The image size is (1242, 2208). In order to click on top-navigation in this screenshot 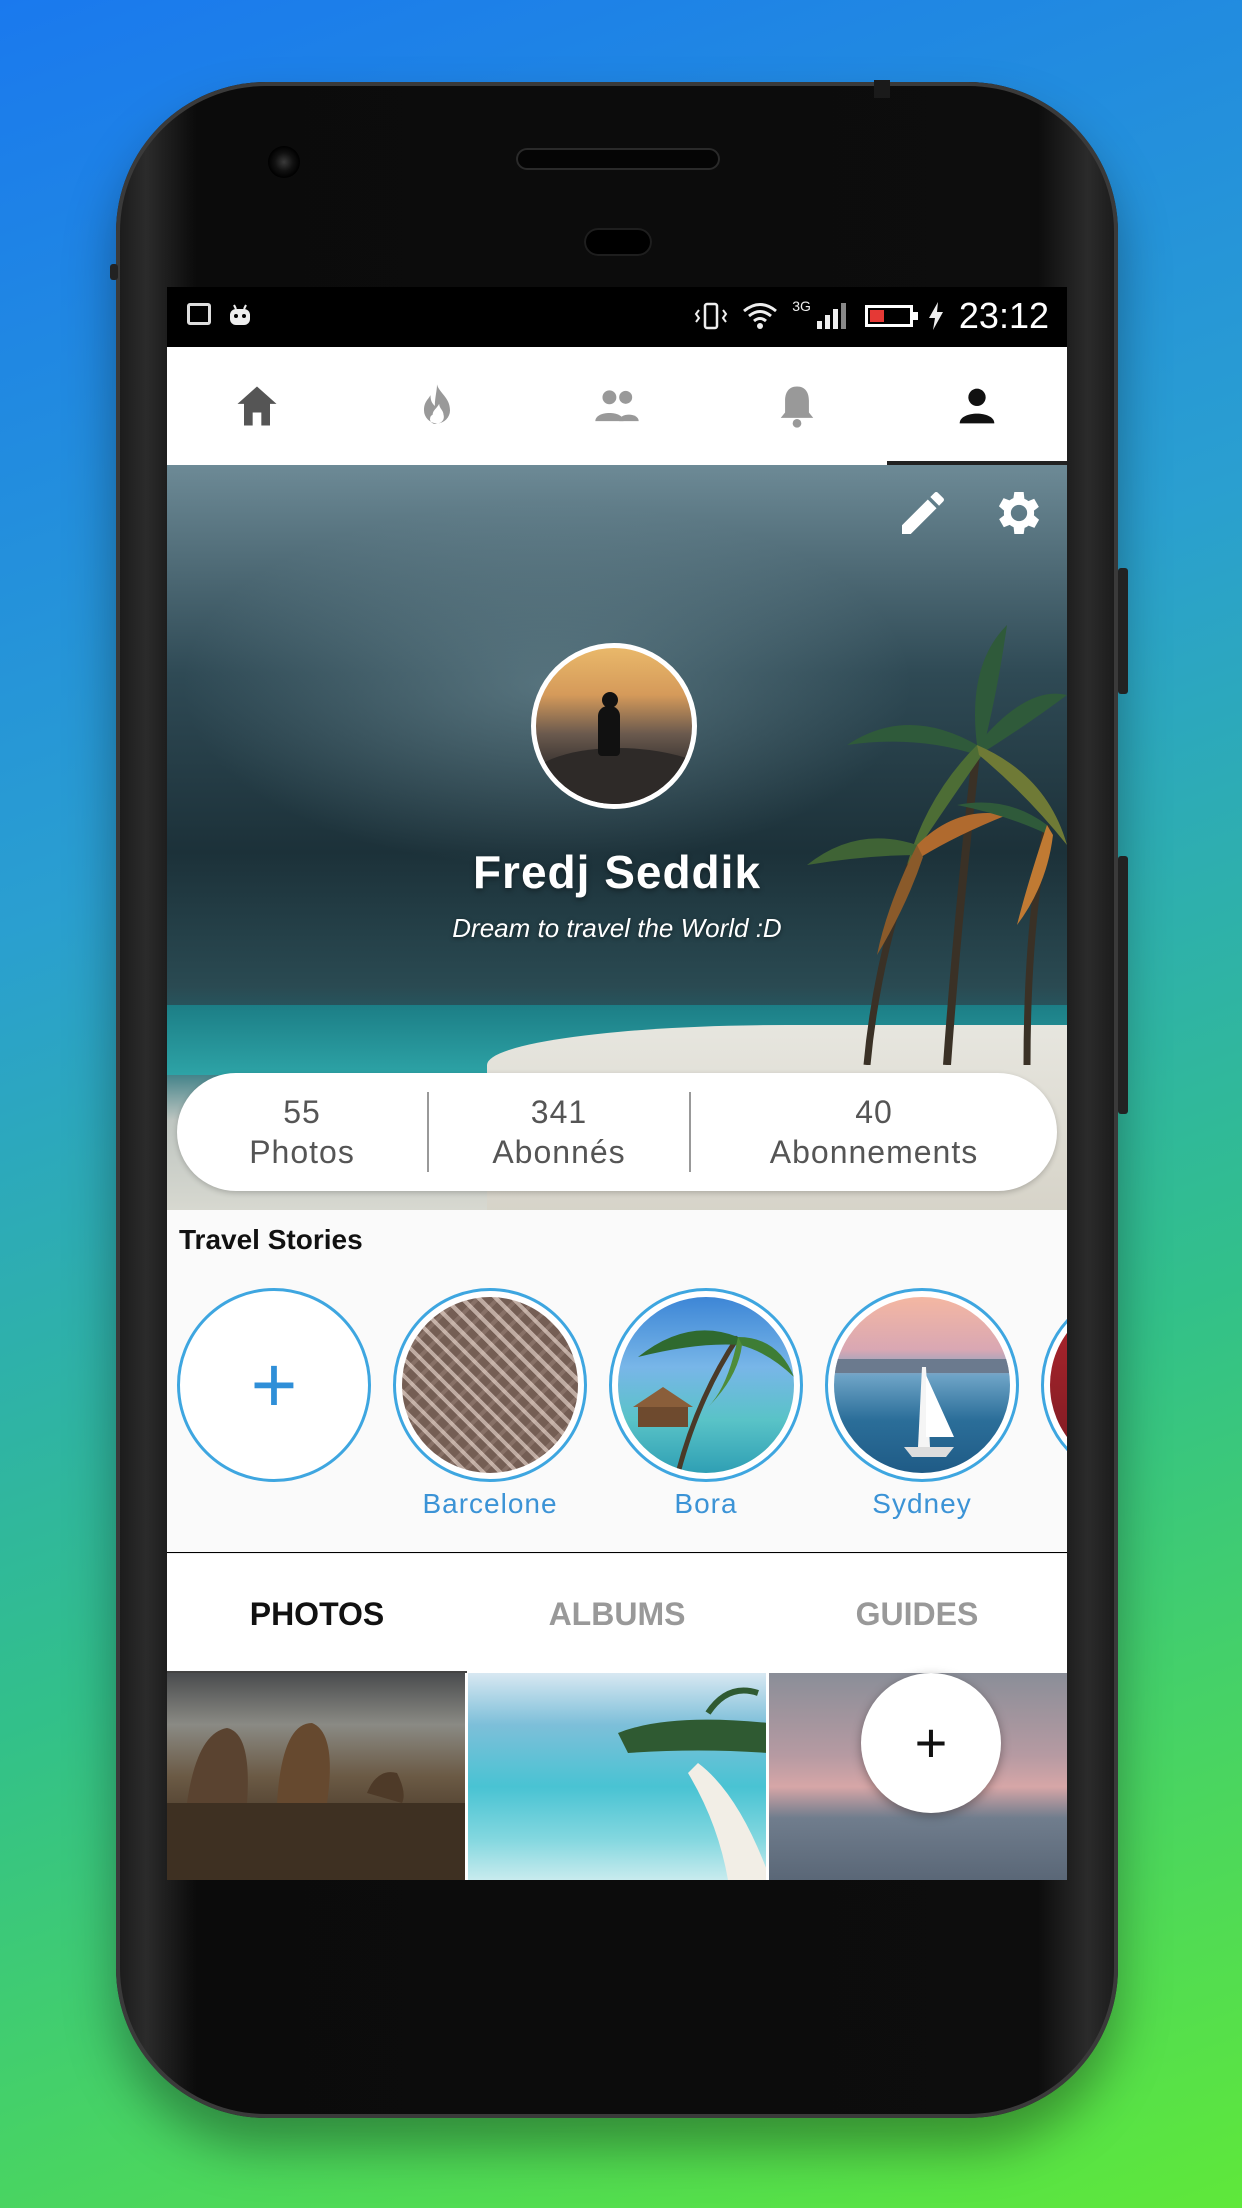, I will do `click(617, 406)`.